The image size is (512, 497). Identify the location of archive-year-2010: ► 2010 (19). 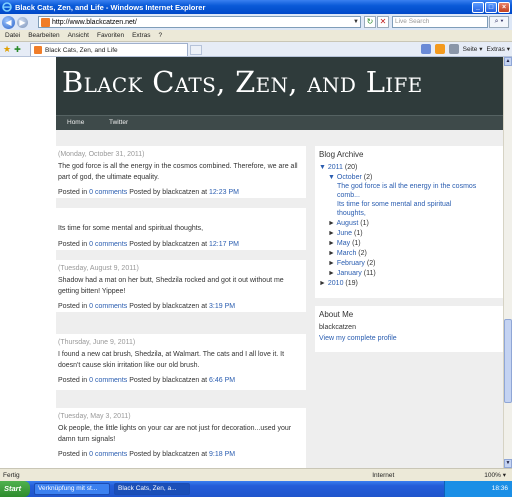
(409, 284).